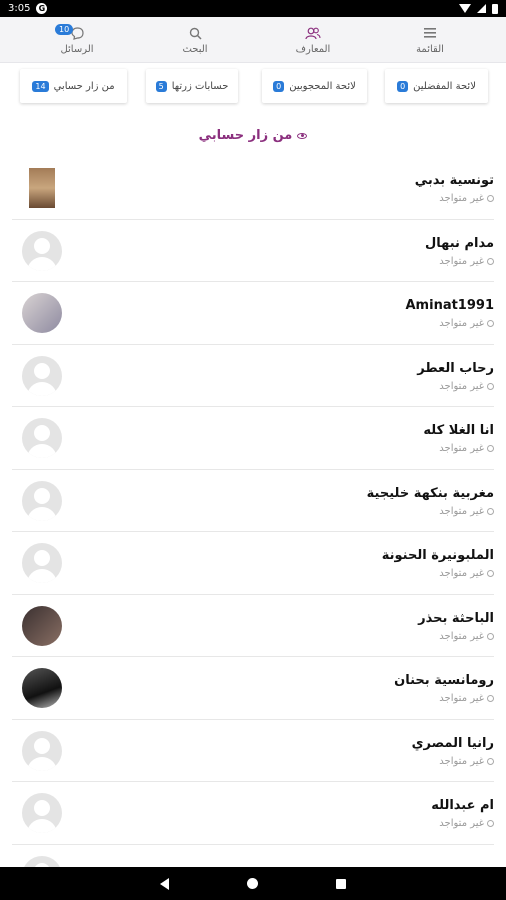 The image size is (506, 900). I want to click on section-title: من زار حسابي, so click(253, 135).